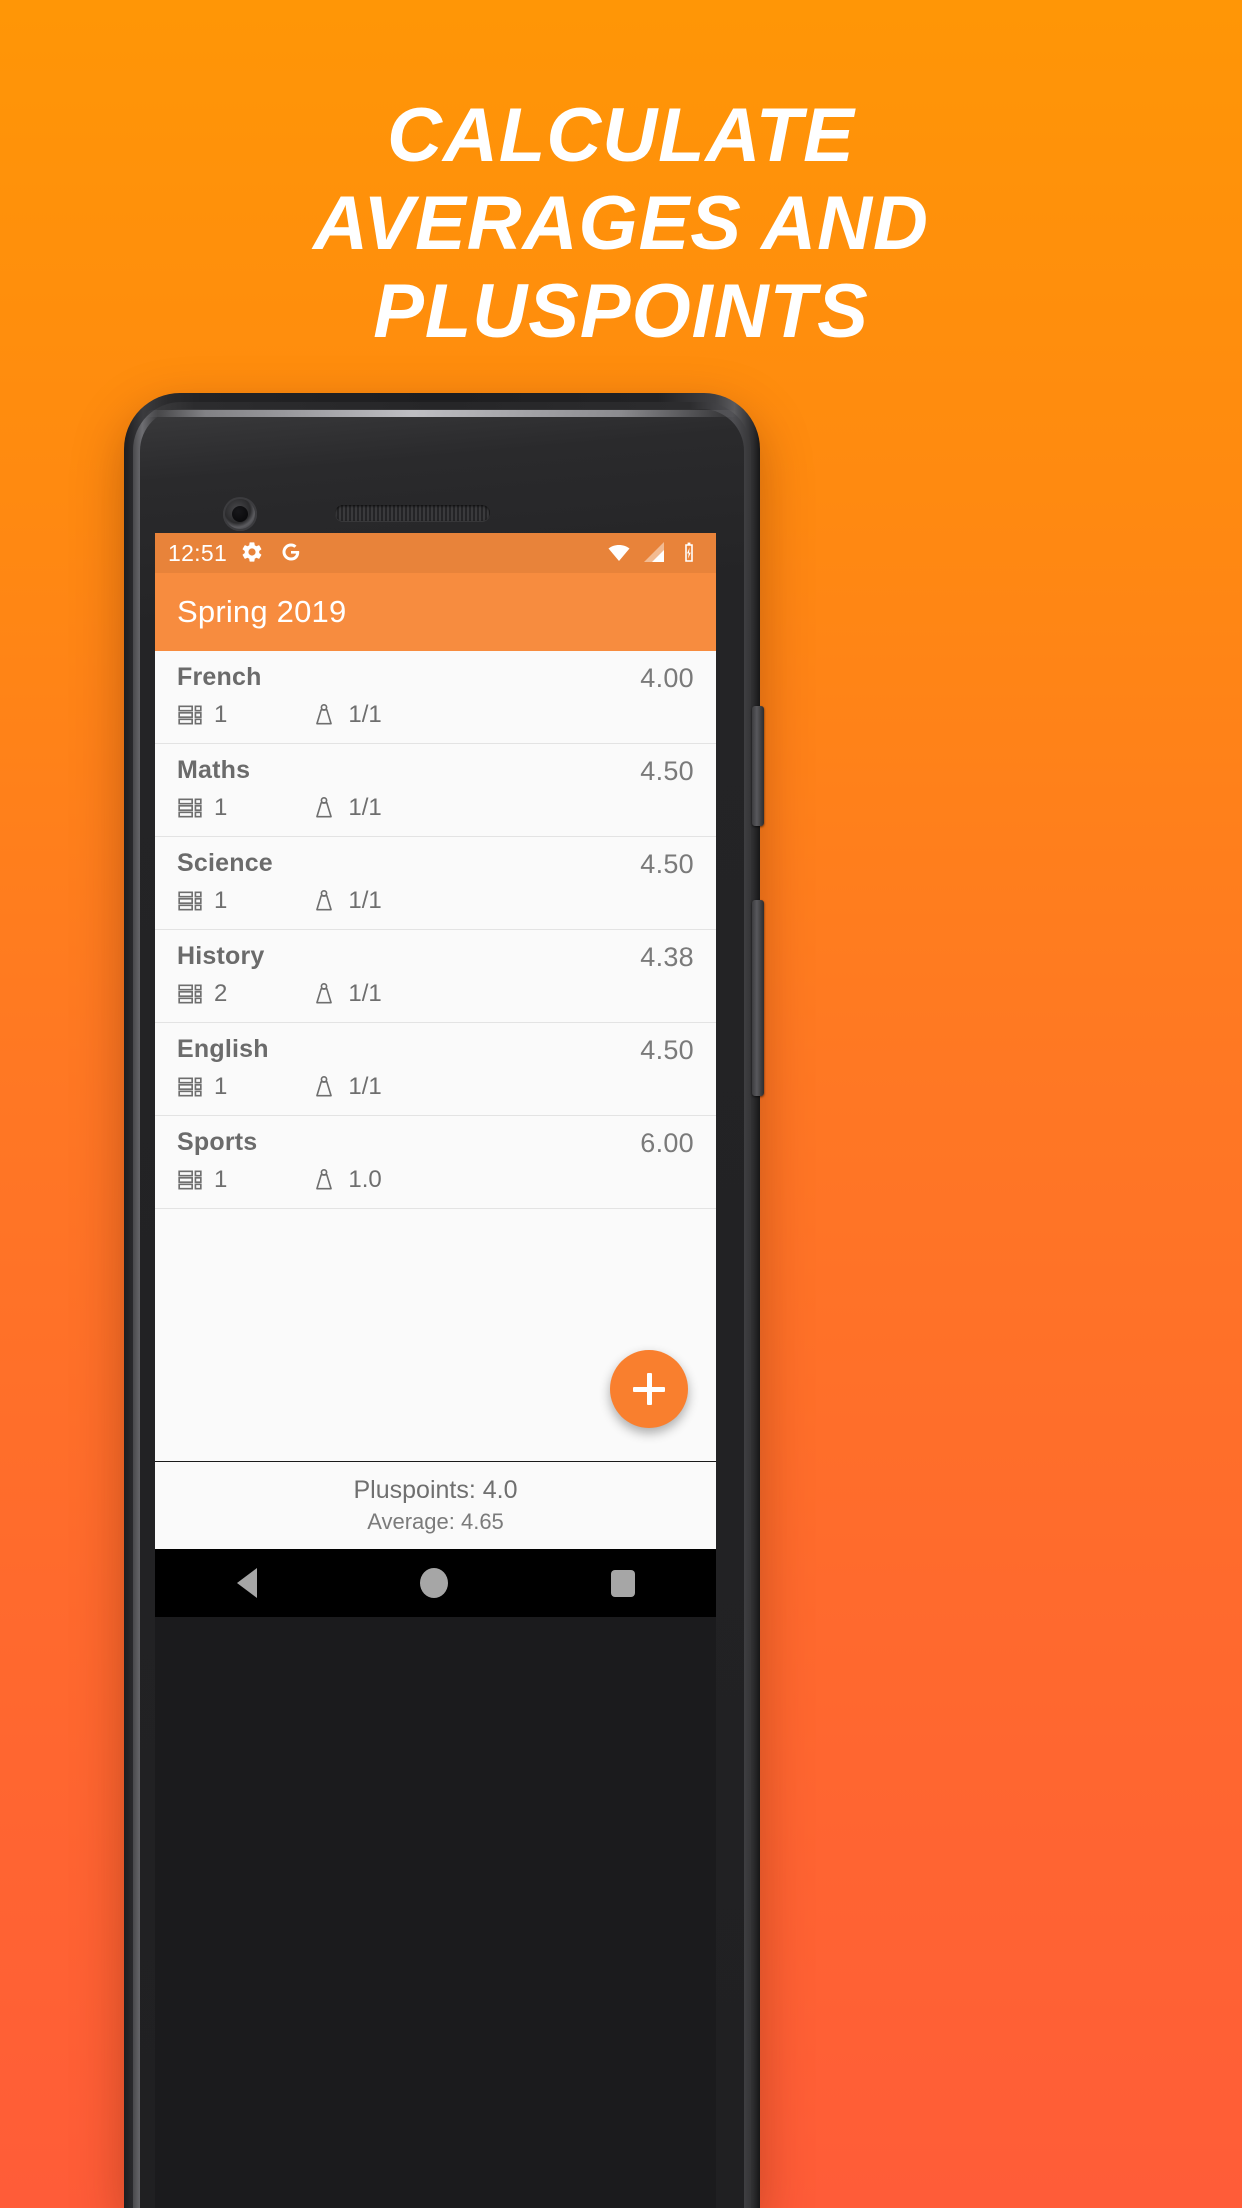  I want to click on android-nav-bar, so click(435, 1583).